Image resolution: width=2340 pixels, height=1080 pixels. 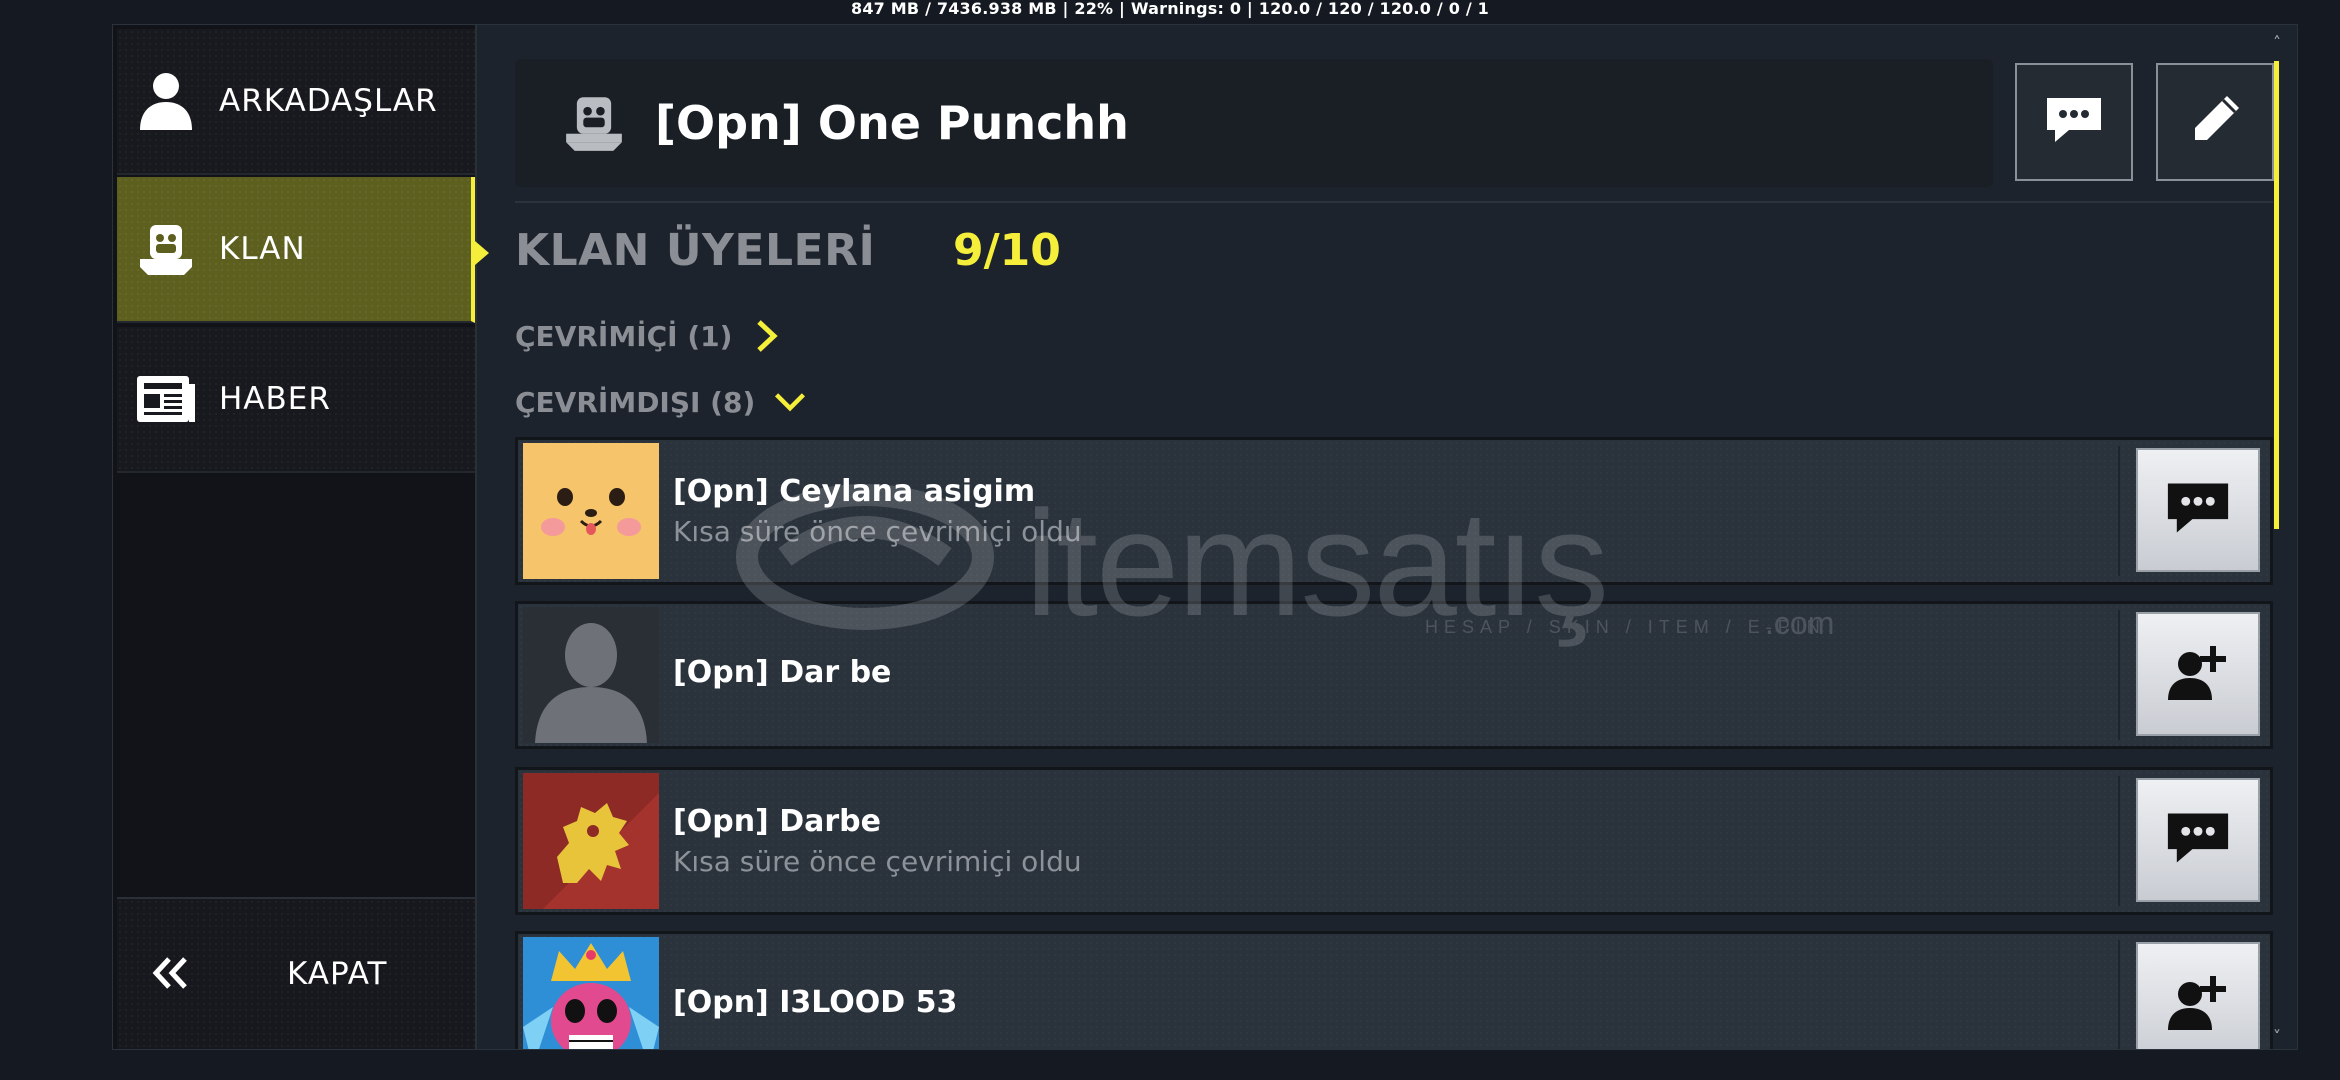 What do you see at coordinates (767, 336) in the screenshot?
I see `chevron-right-icon` at bounding box center [767, 336].